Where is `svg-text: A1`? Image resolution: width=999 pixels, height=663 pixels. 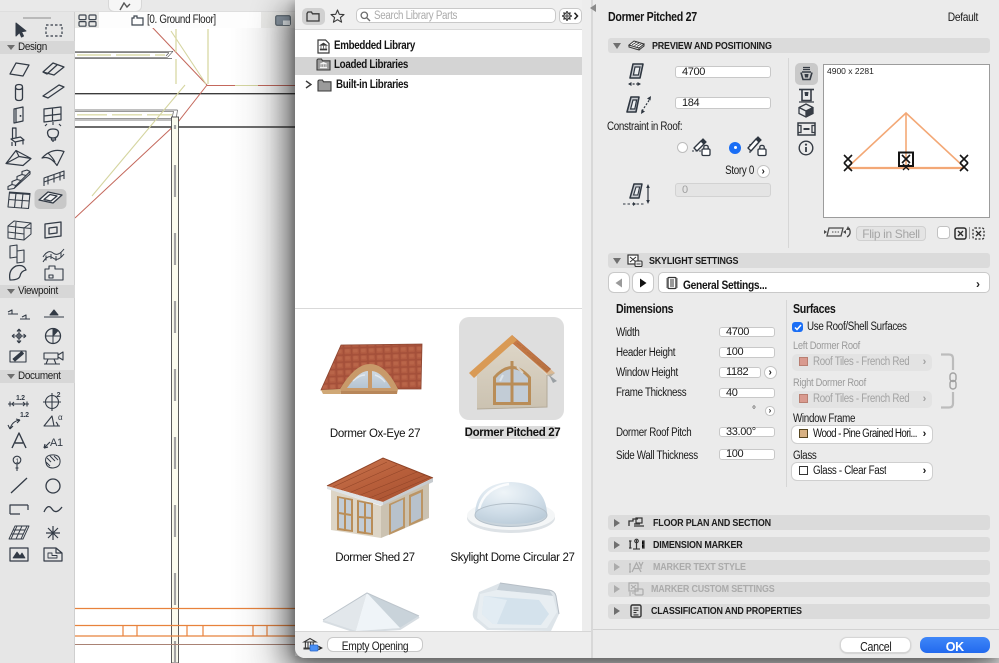 svg-text: A1 is located at coordinates (56, 443).